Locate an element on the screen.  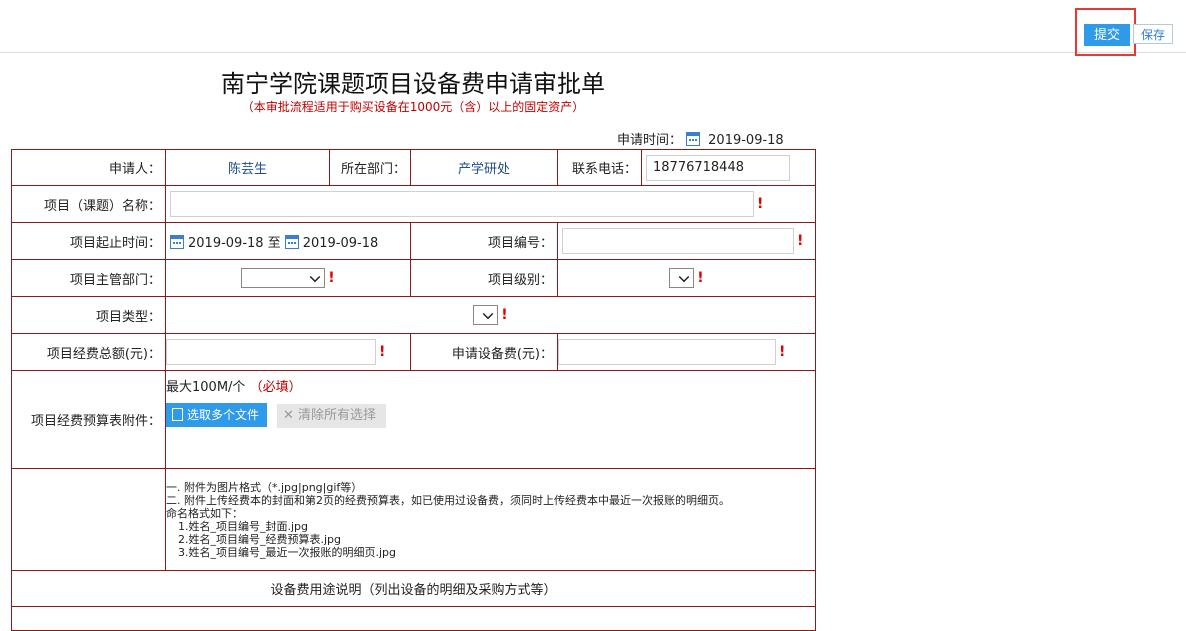
equipment-fee-cell: ! is located at coordinates (686, 352).